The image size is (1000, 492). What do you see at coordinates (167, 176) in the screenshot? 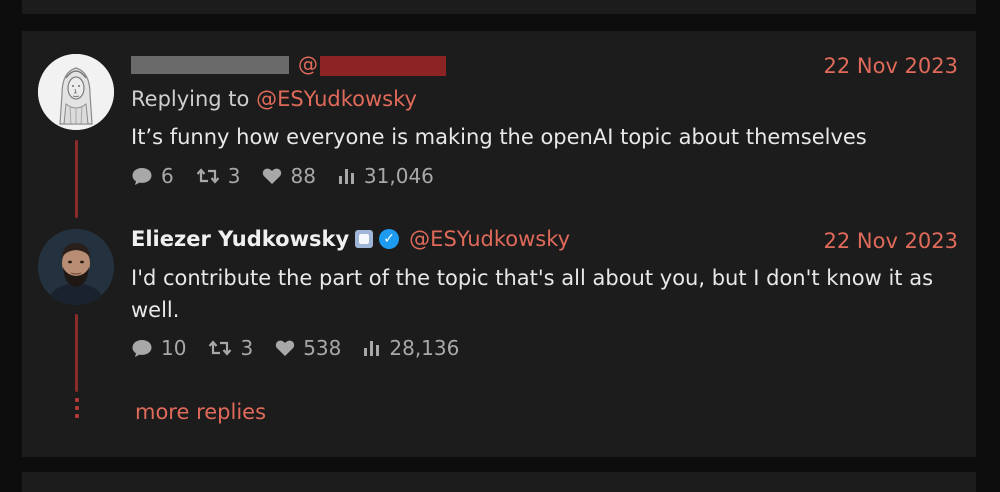
I see `reply-count-value: 6` at bounding box center [167, 176].